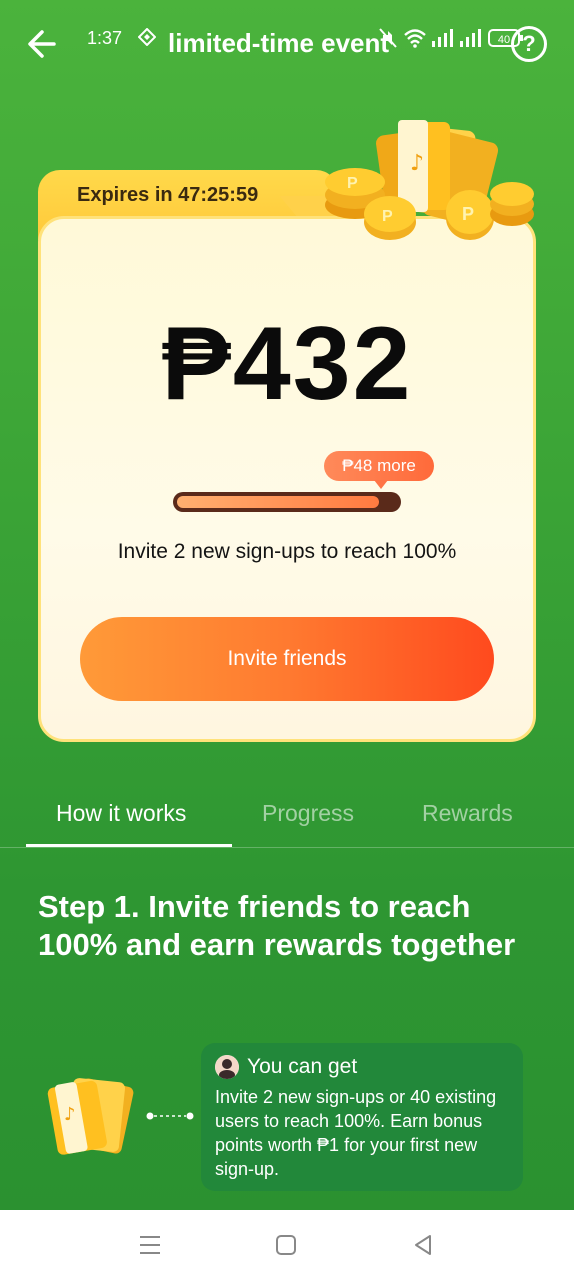  I want to click on signal-icon, so click(442, 38).